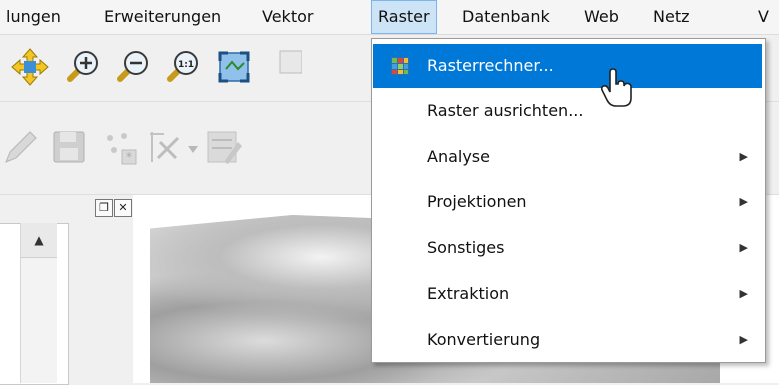 This screenshot has width=779, height=385. What do you see at coordinates (38, 303) in the screenshot?
I see `layers-scrollbar: ▲` at bounding box center [38, 303].